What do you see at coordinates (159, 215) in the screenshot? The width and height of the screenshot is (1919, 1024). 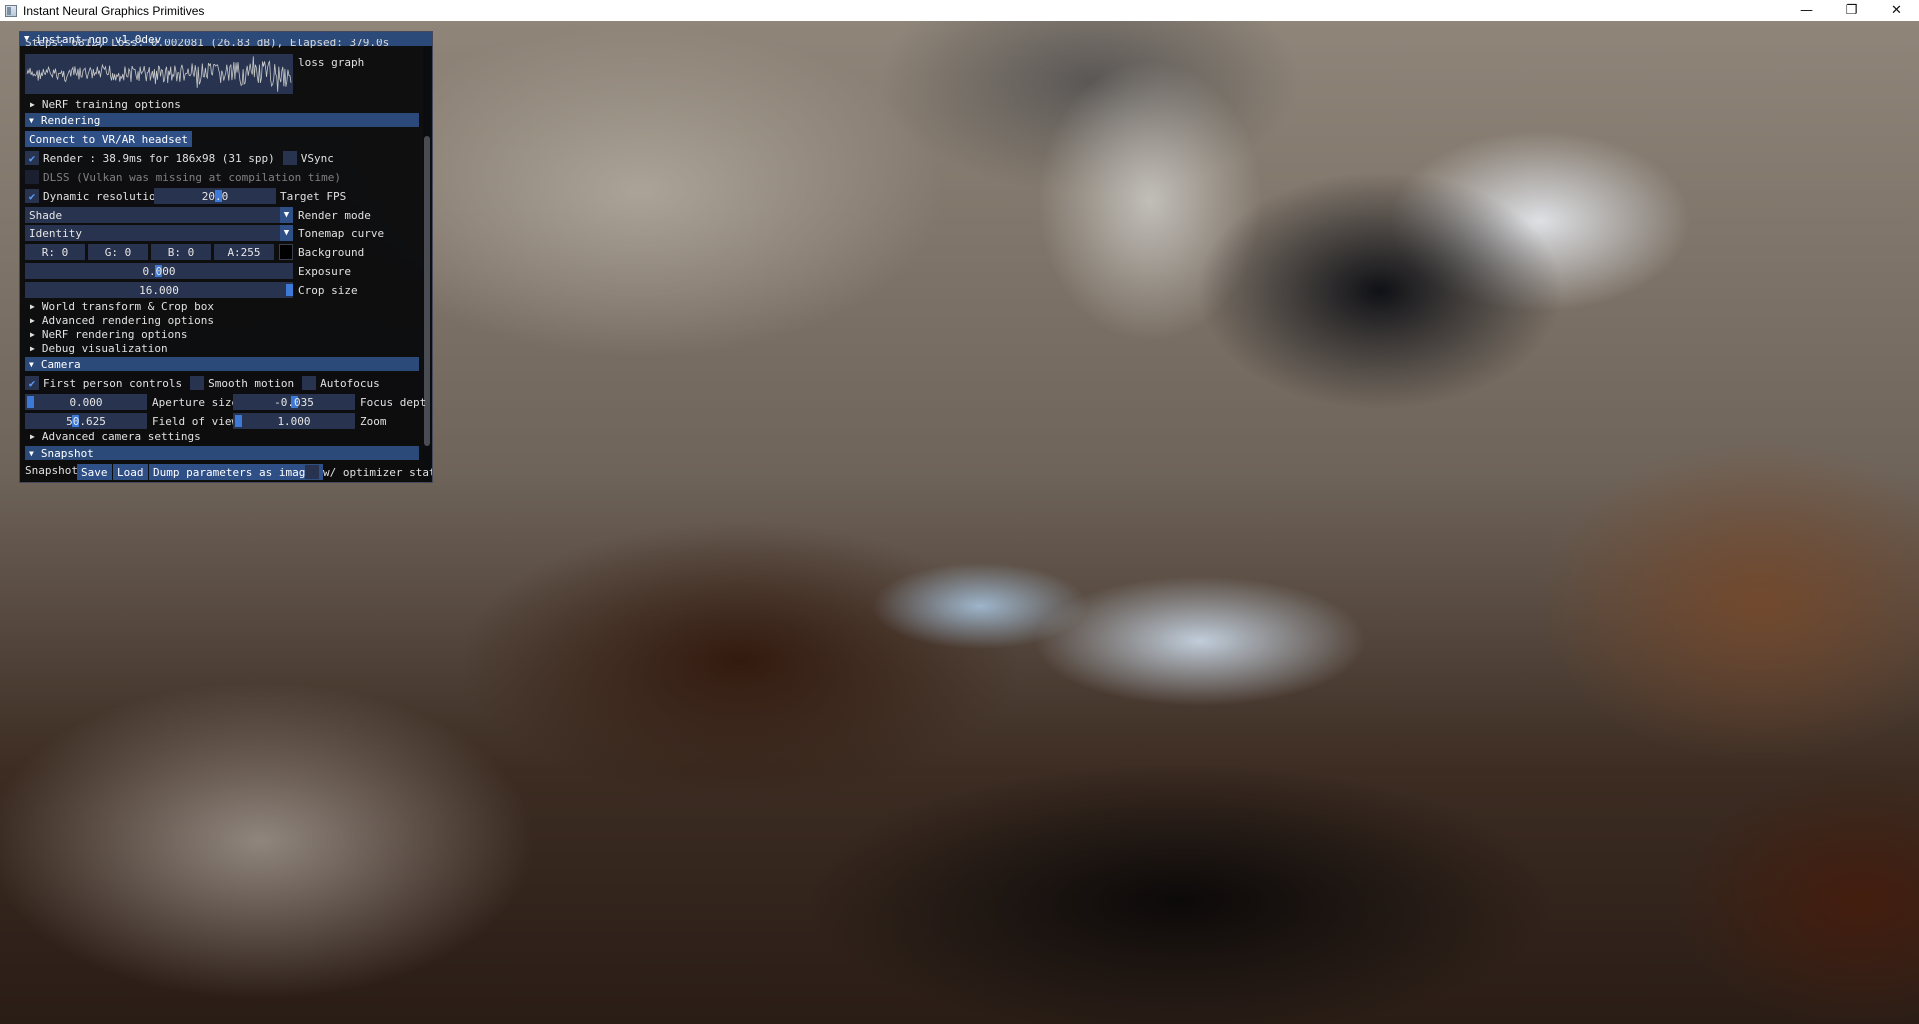 I see `render-mode-combo: Shade ▼` at bounding box center [159, 215].